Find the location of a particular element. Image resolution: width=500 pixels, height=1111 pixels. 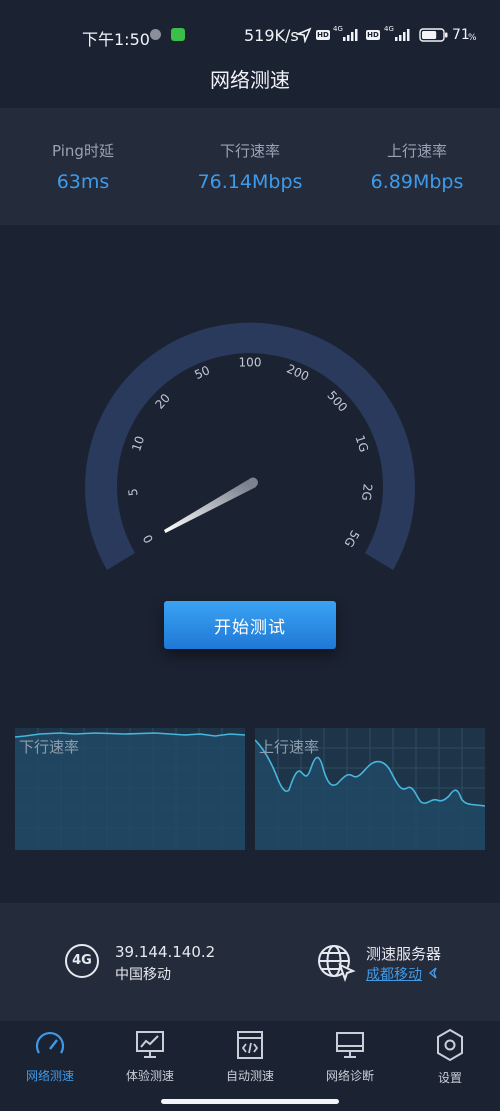

start-test-button: 开始测试 is located at coordinates (250, 625).